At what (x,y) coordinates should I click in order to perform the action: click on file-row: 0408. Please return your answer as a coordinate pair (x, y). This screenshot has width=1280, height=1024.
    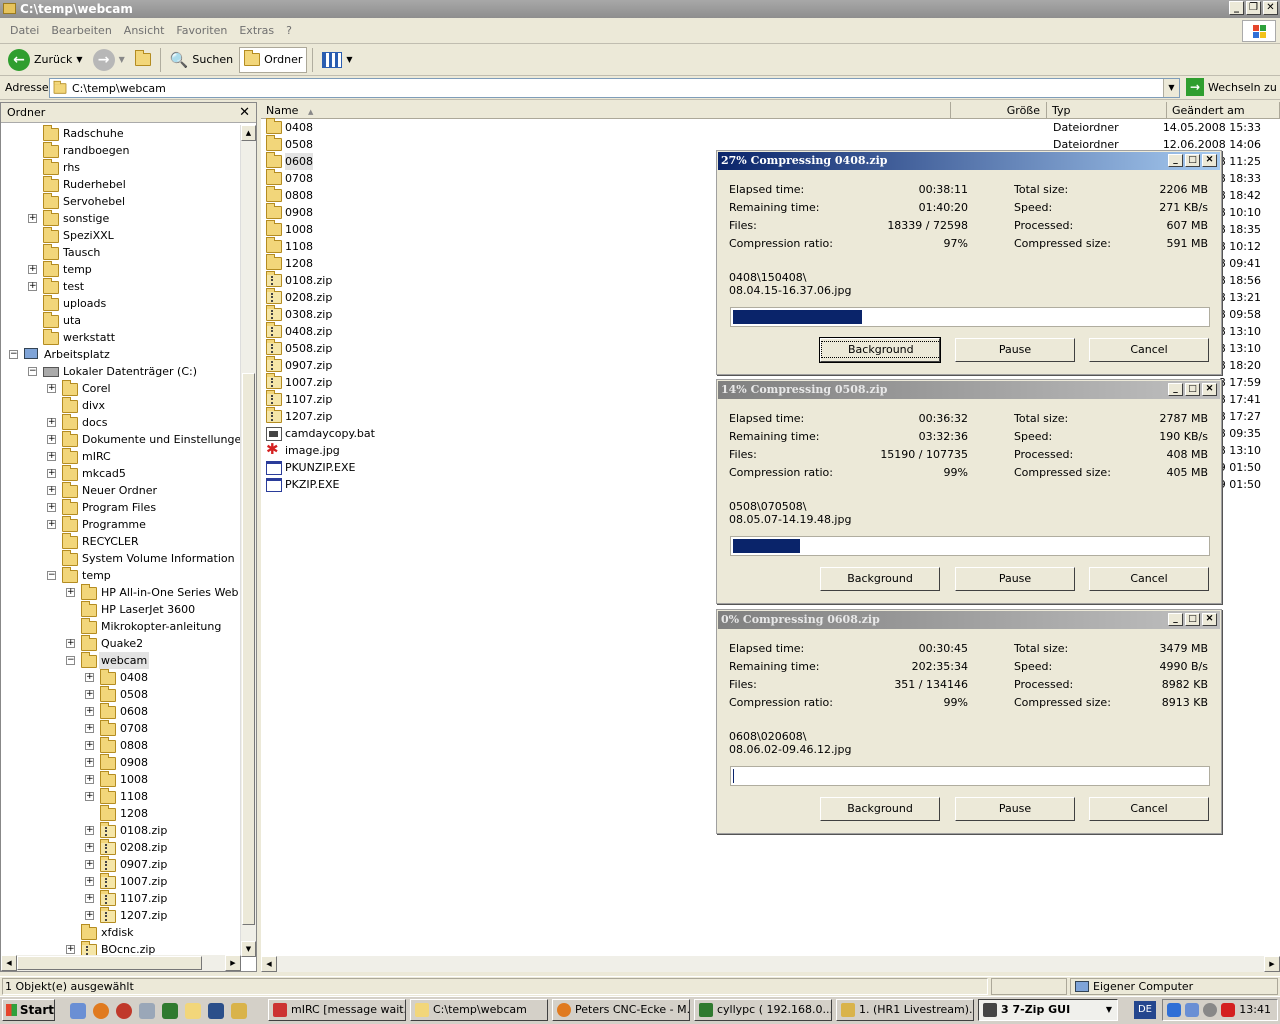
    Looking at the image, I should click on (289, 127).